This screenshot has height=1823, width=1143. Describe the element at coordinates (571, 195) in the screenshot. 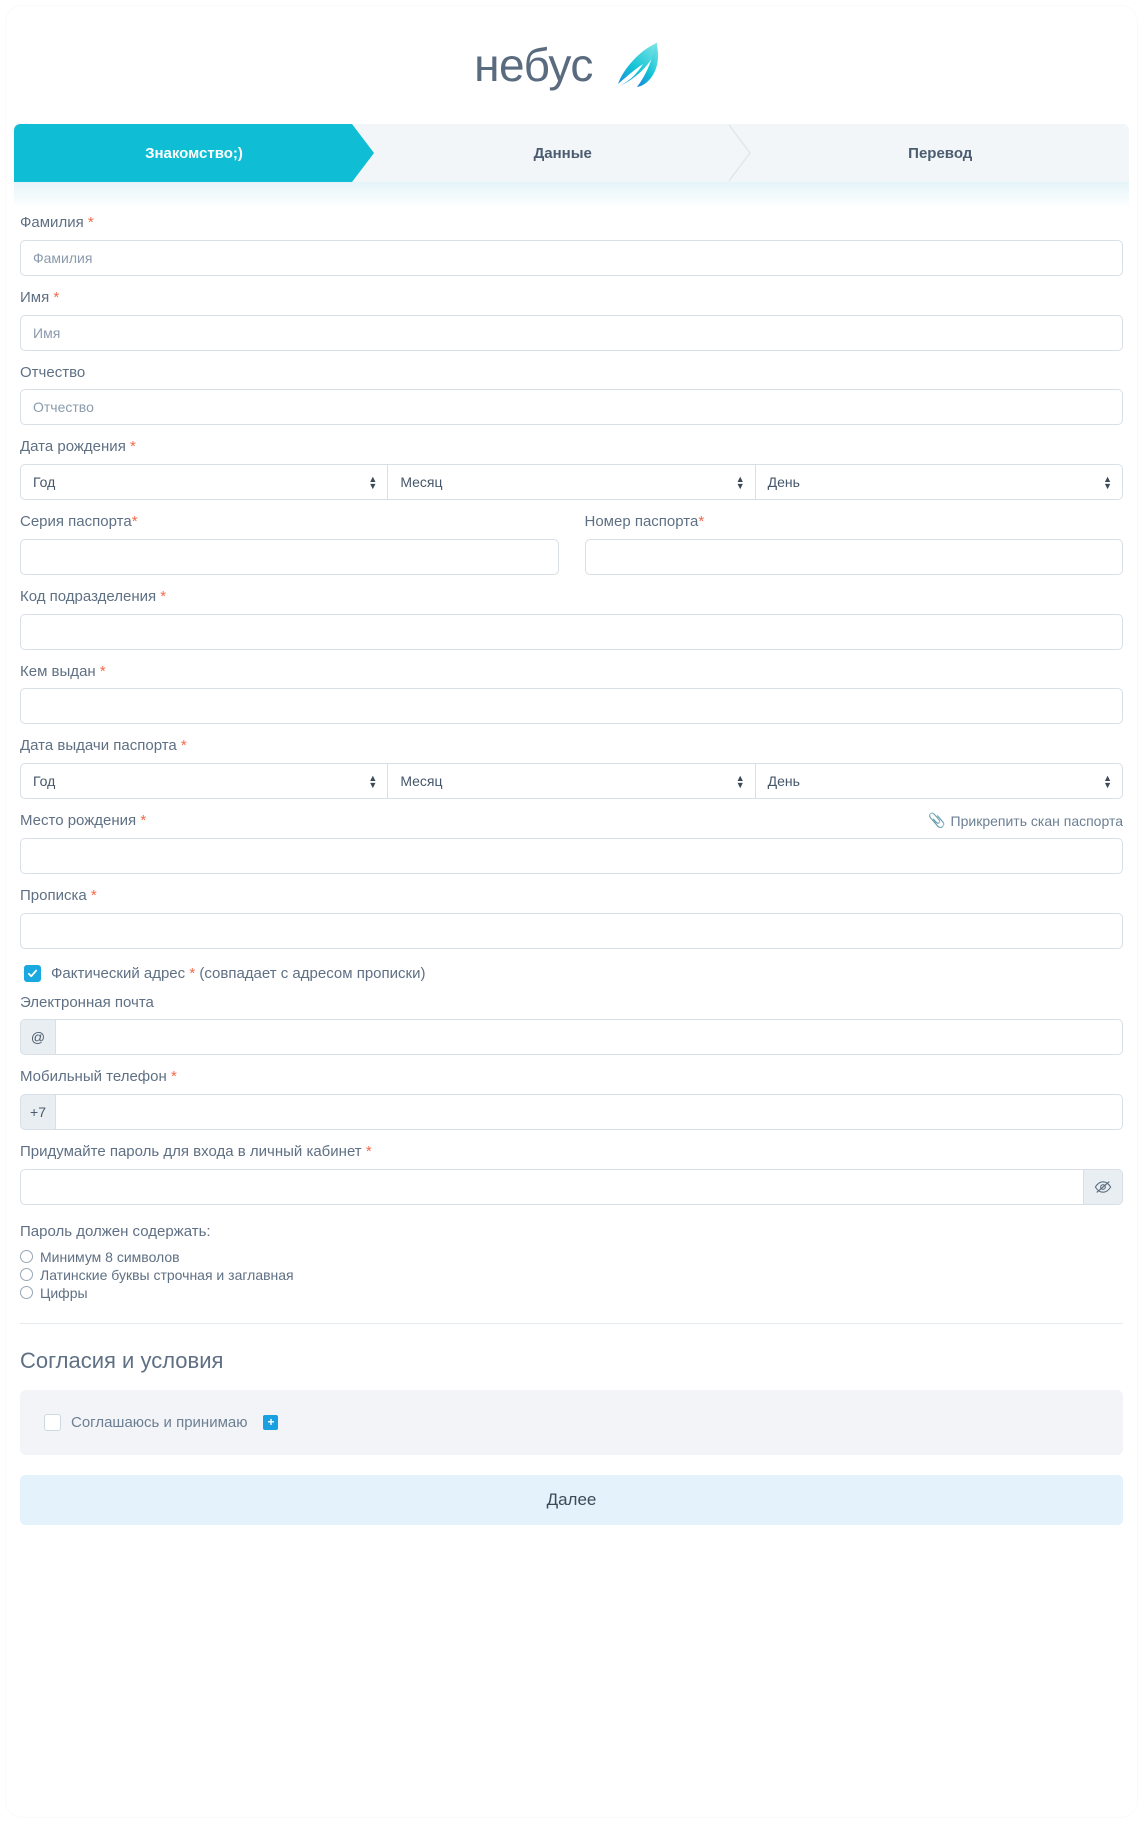

I see `stepper-glow` at that location.